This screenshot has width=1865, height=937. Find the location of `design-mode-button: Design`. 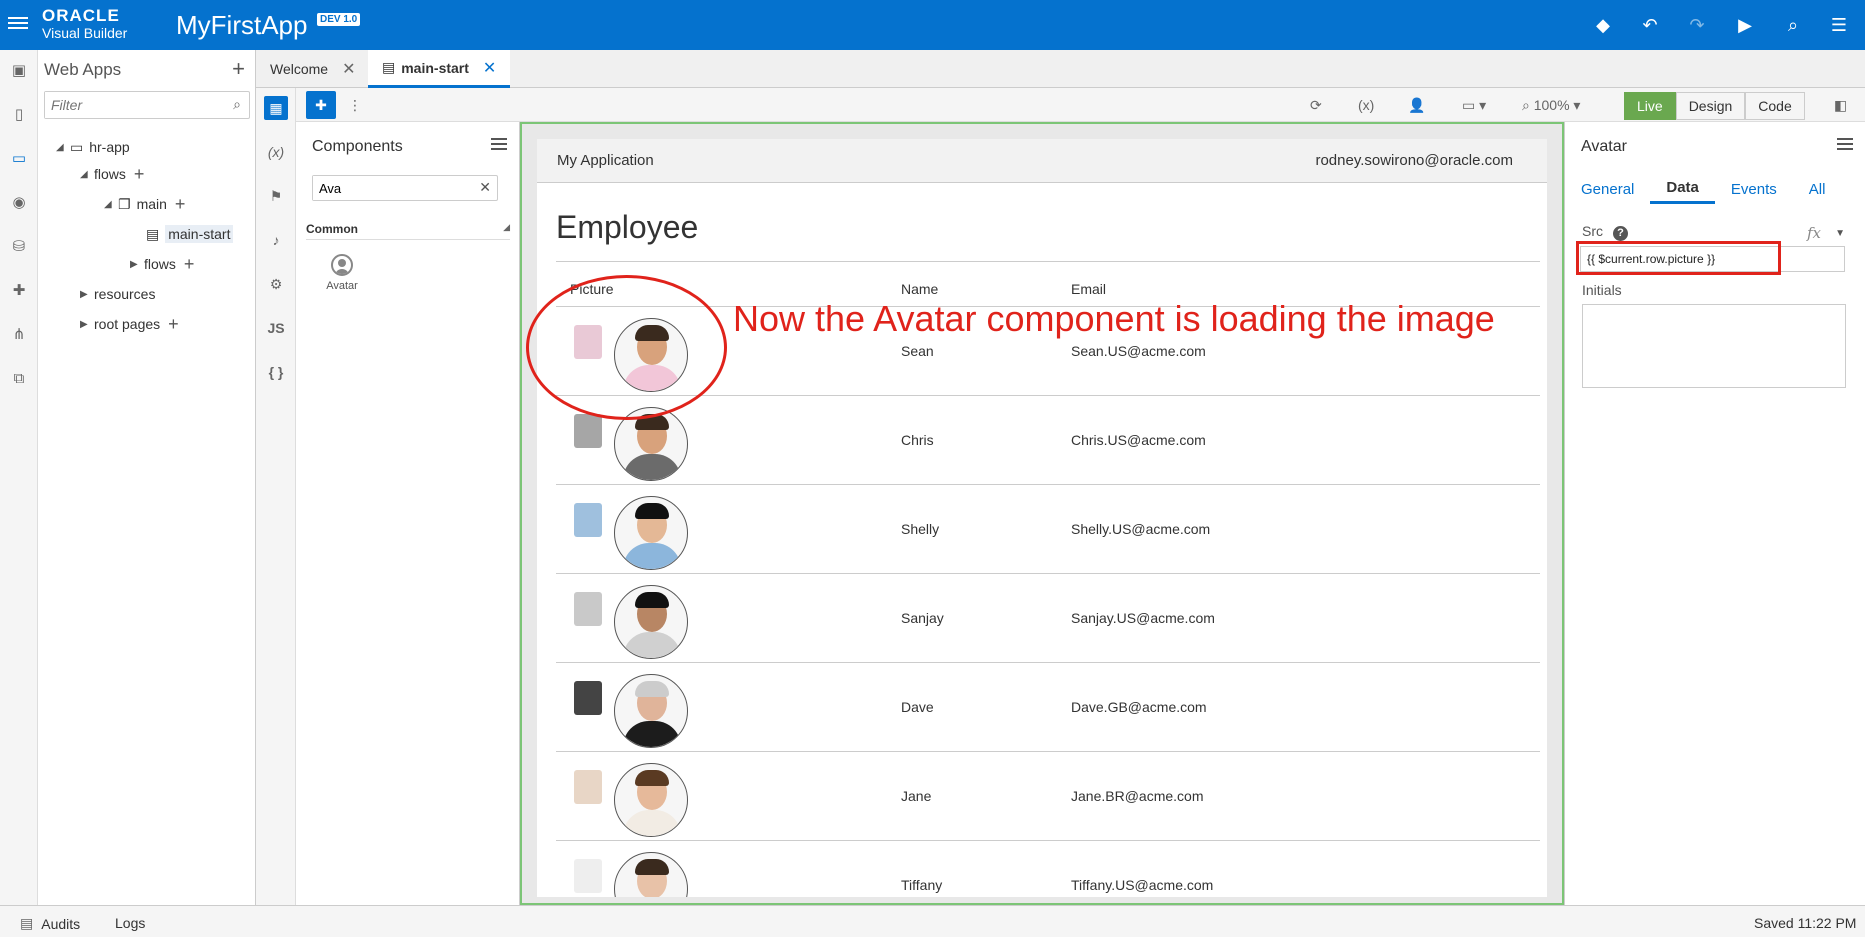

design-mode-button: Design is located at coordinates (1710, 106).